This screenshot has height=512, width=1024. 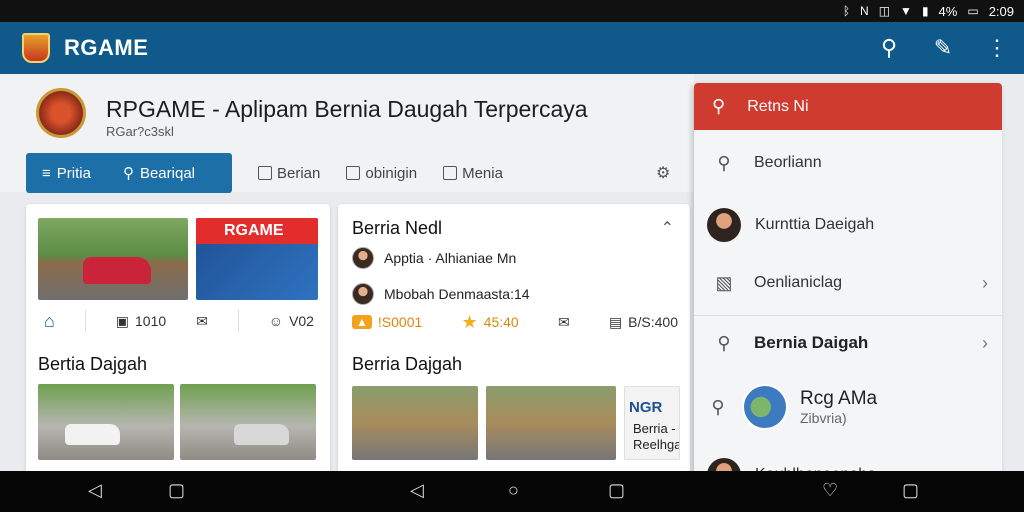 I want to click on more-vert-icon: ⋮, so click(x=997, y=48).